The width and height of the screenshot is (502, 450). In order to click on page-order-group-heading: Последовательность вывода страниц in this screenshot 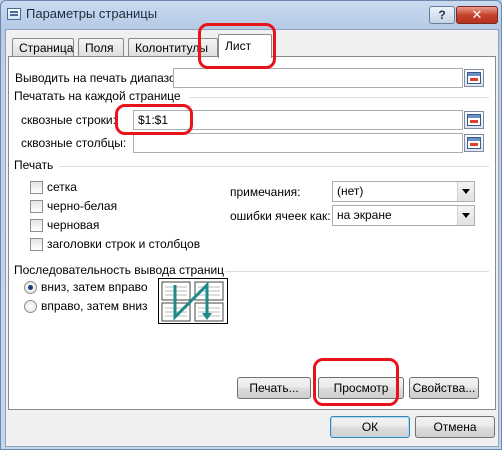, I will do `click(119, 270)`.